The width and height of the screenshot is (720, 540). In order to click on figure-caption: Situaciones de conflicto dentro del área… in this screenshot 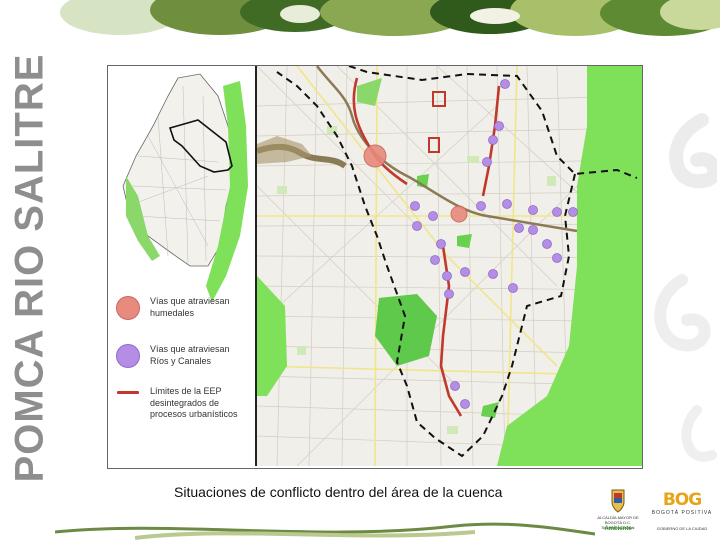, I will do `click(338, 492)`.